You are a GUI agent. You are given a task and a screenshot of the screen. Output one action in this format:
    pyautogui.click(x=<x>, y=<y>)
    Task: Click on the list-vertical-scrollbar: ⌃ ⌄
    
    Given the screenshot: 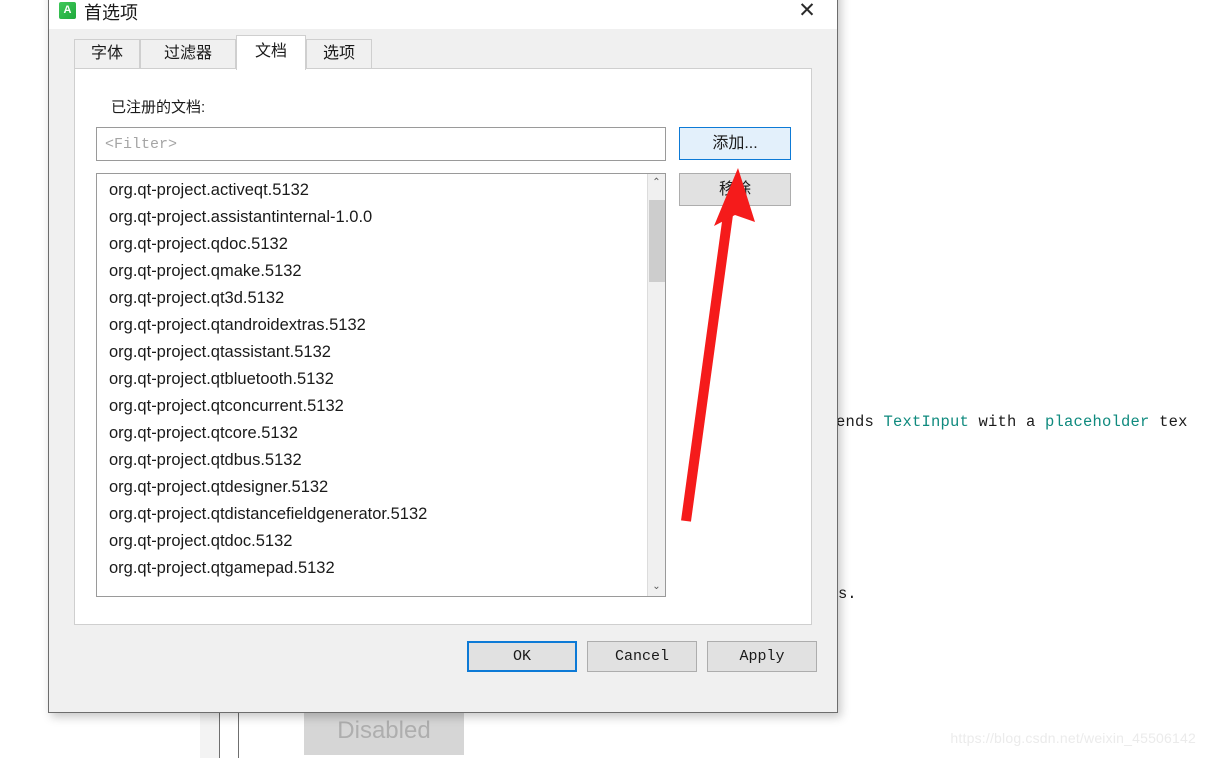 What is the action you would take?
    pyautogui.click(x=656, y=385)
    